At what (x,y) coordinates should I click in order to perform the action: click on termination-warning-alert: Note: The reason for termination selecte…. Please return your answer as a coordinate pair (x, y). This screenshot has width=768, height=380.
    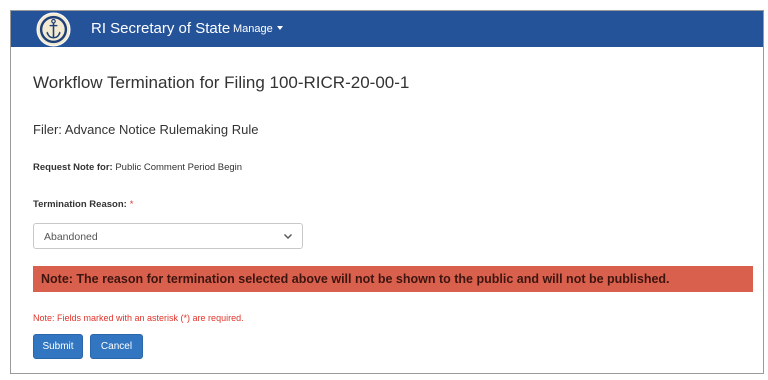
    Looking at the image, I should click on (393, 279).